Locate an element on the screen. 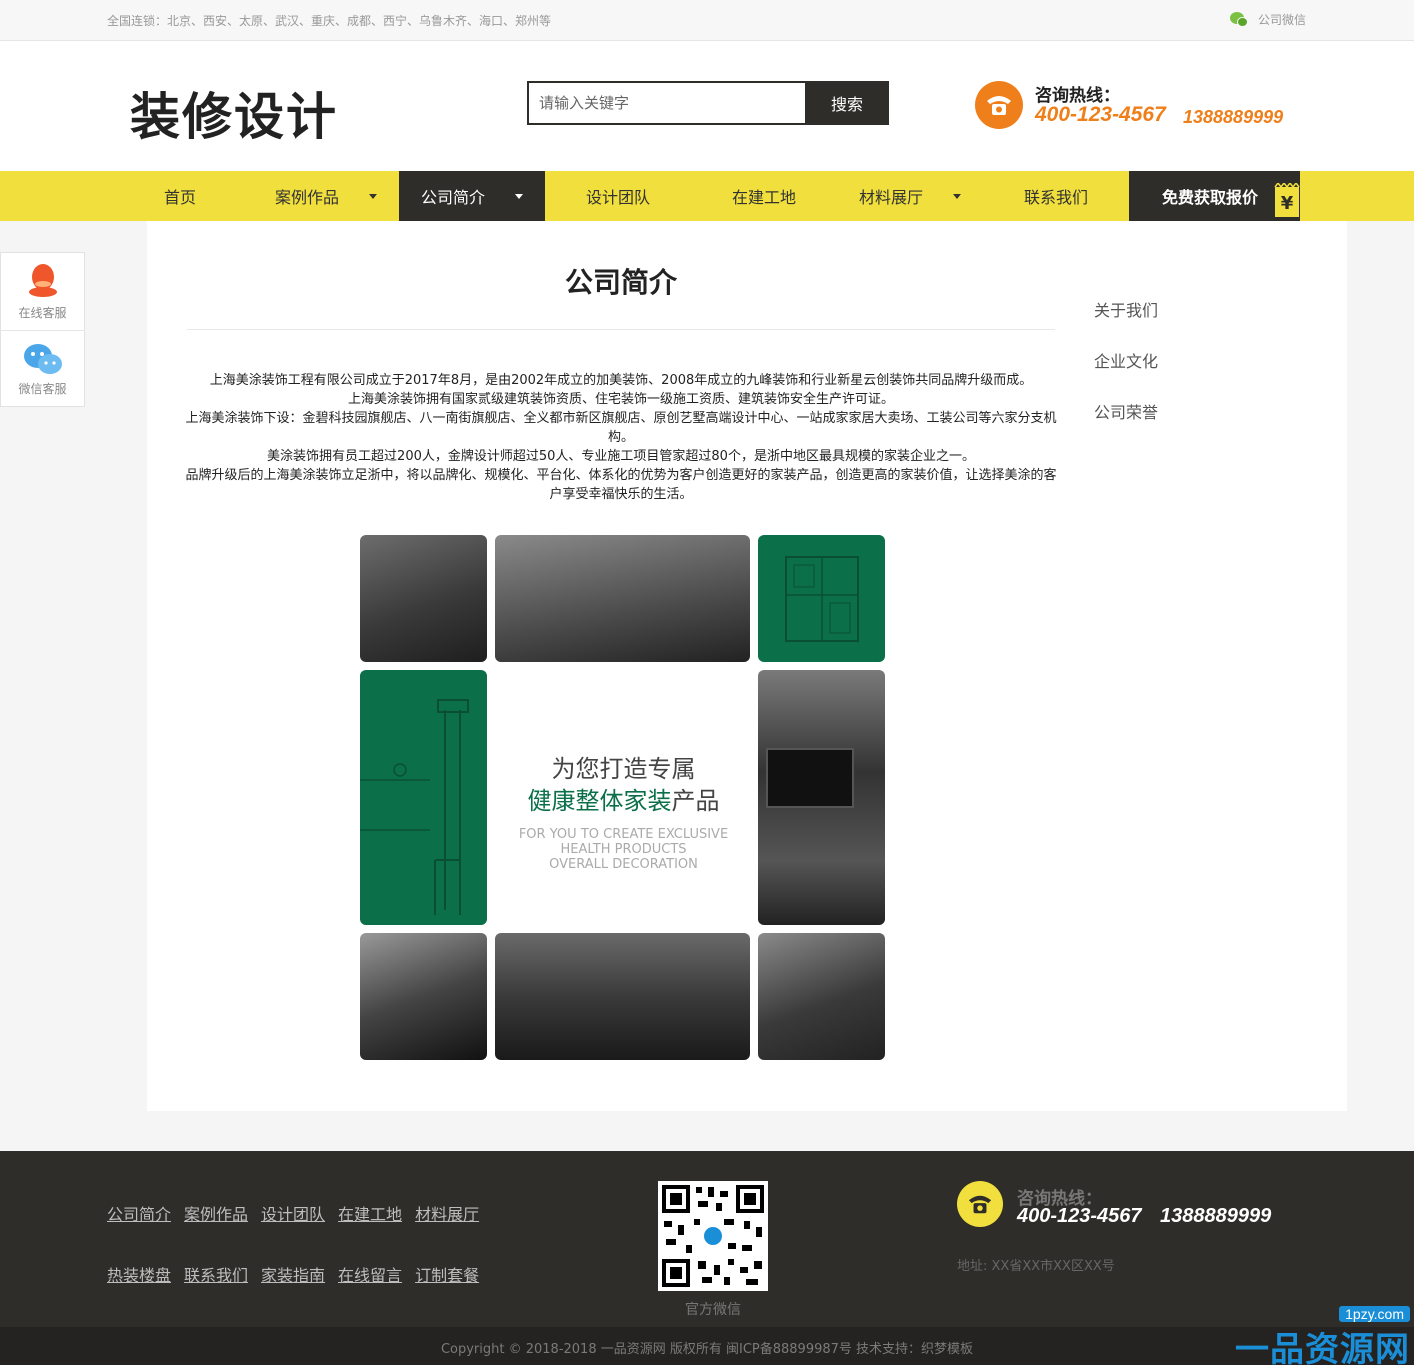 This screenshot has width=1414, height=1365. side-float-panel: 在线客服 微信客服 is located at coordinates (42, 329).